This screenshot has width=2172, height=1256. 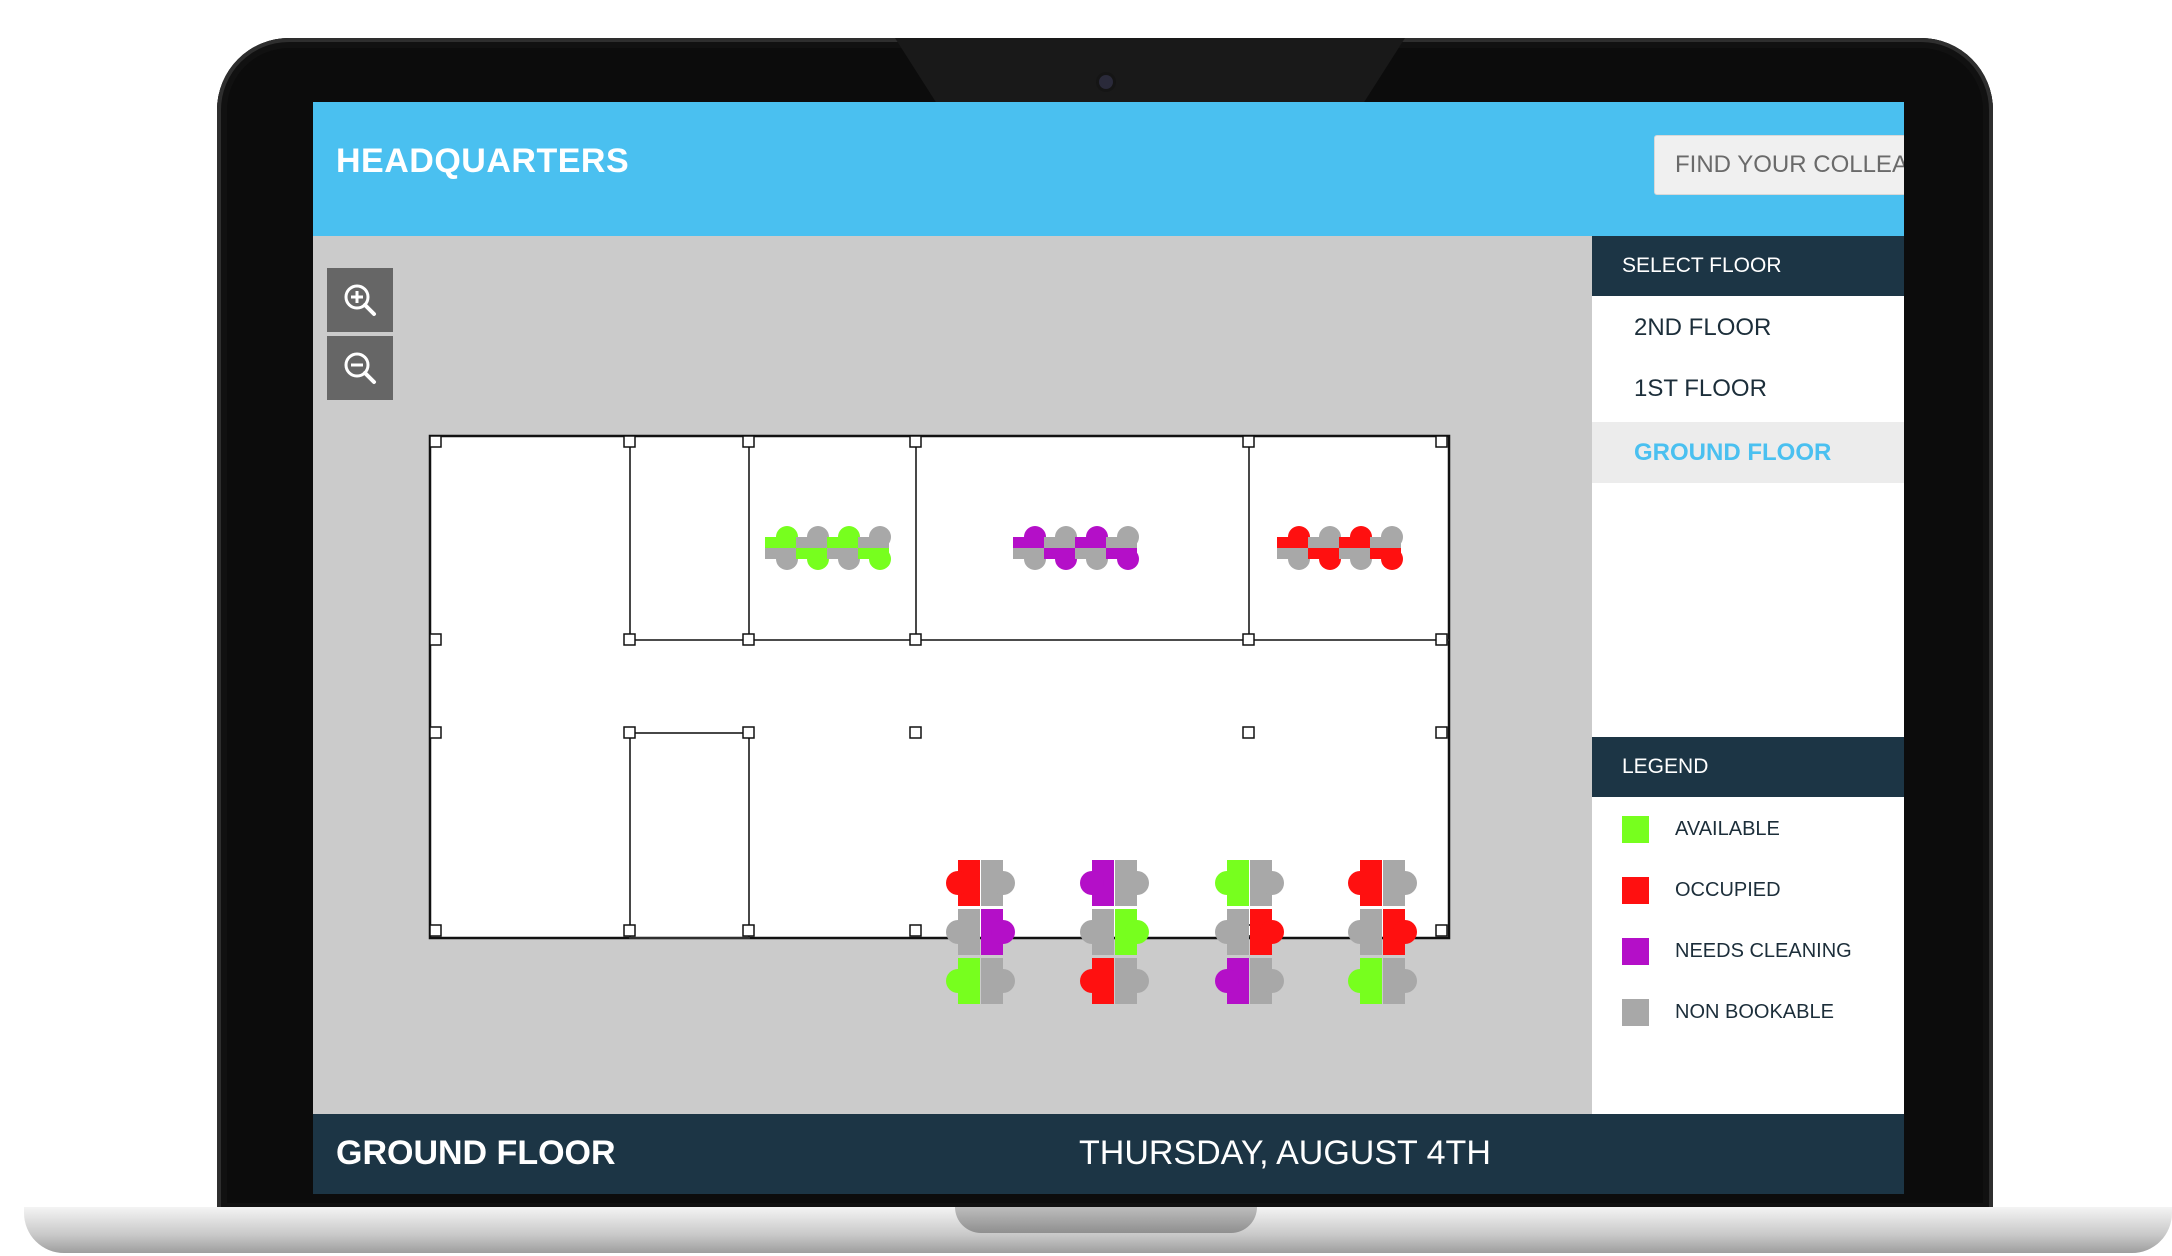 I want to click on legend-item-non-bookable: NON BOOKABLE, so click(x=1728, y=1012).